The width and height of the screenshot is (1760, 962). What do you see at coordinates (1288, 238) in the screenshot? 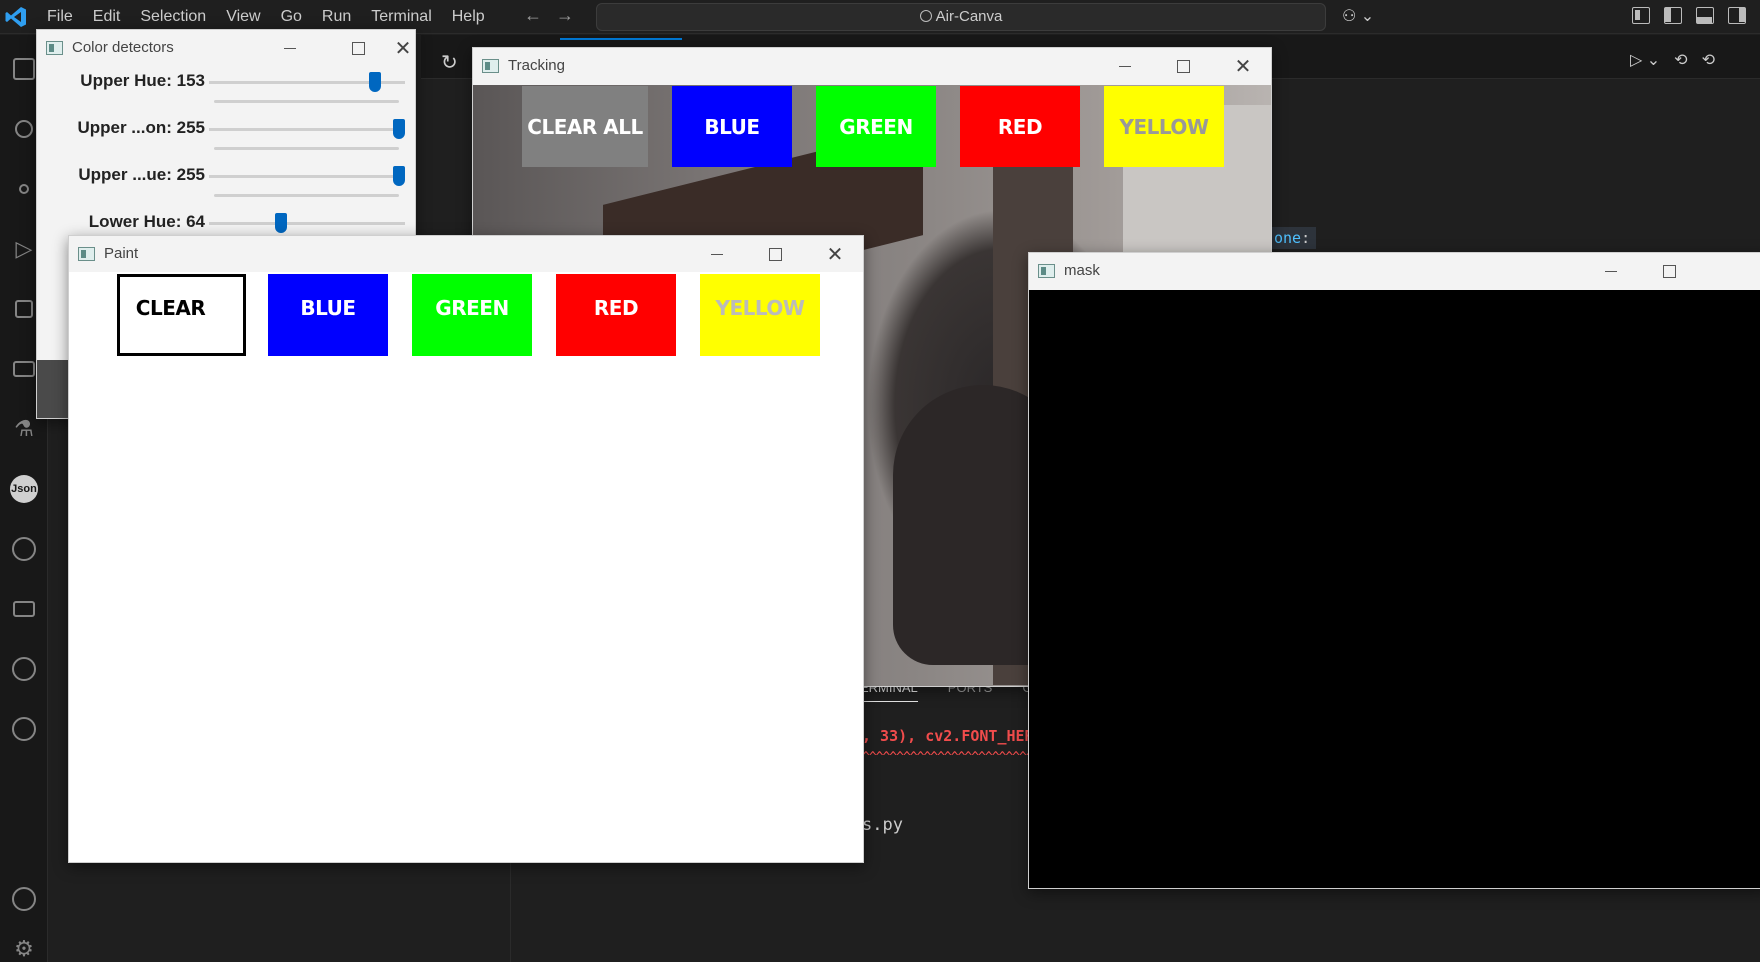
I see `code-fragment-text: one` at bounding box center [1288, 238].